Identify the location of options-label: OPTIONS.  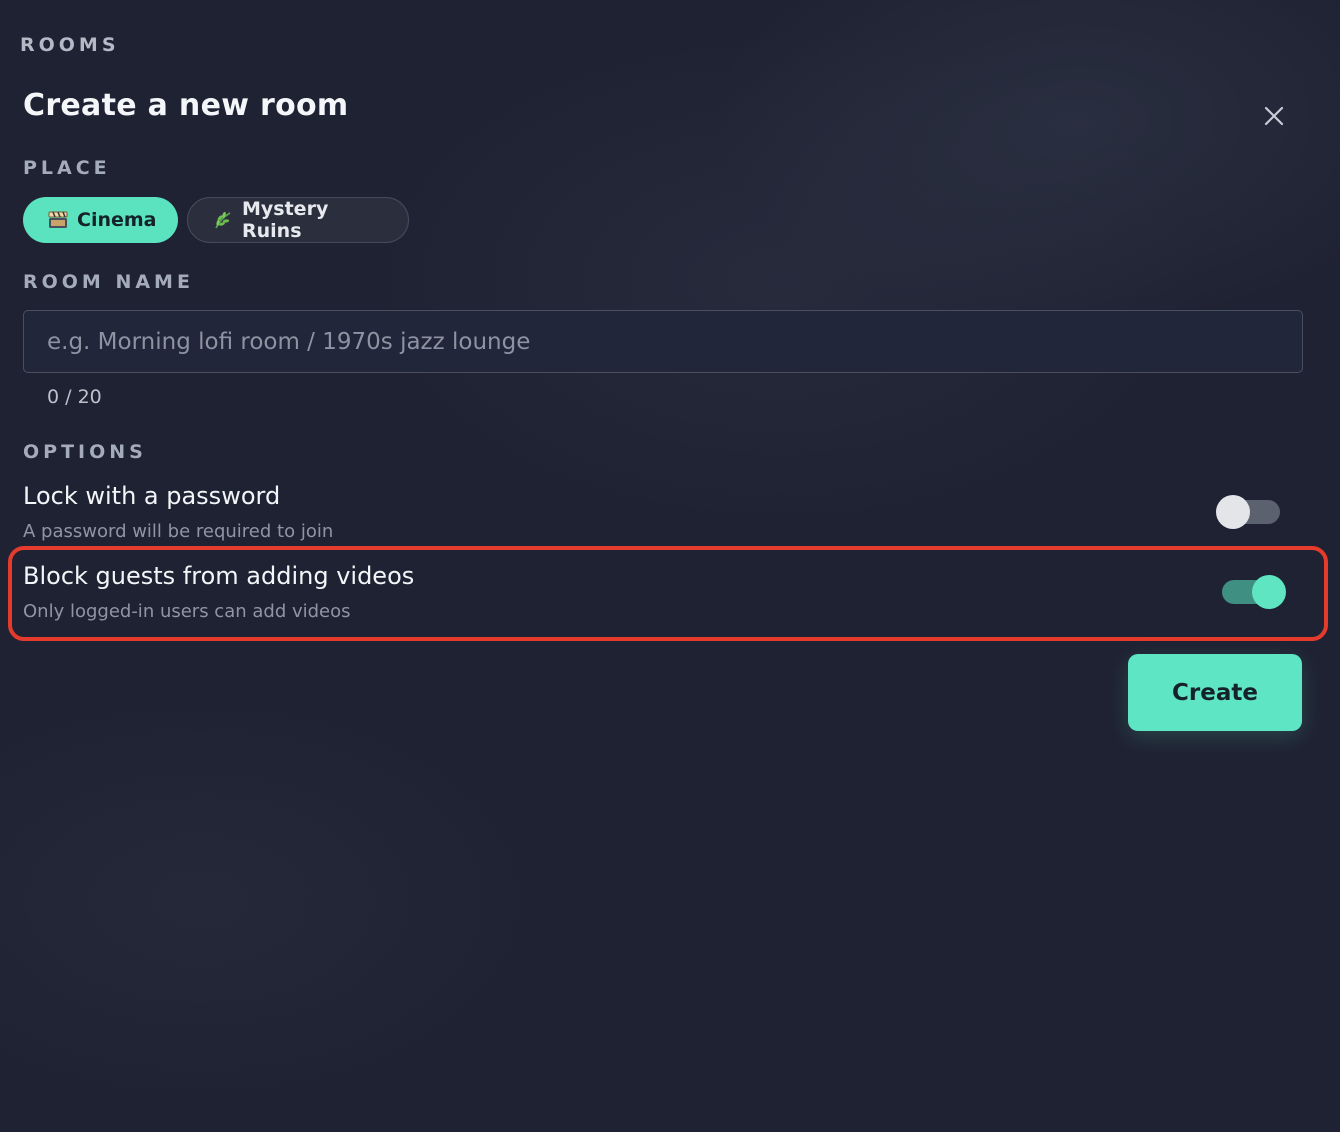
(85, 452).